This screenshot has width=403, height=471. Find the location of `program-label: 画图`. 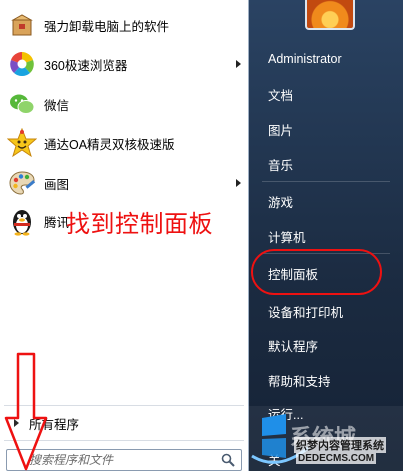

program-label: 画图 is located at coordinates (57, 184).